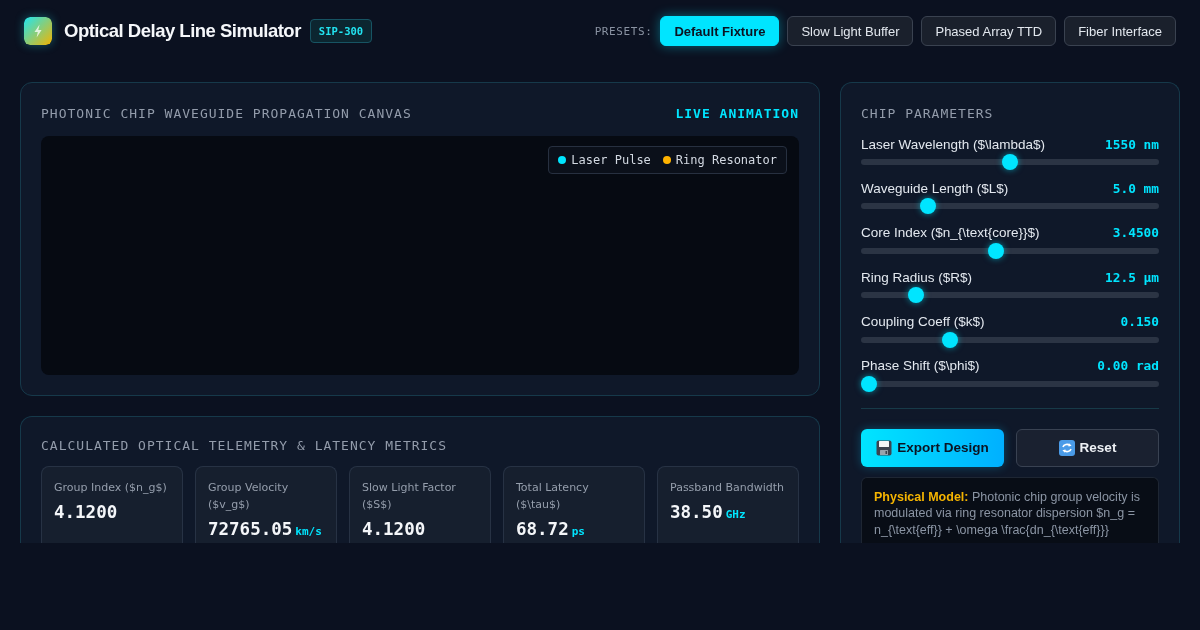  I want to click on legend-label: Ring Resonator, so click(726, 160).